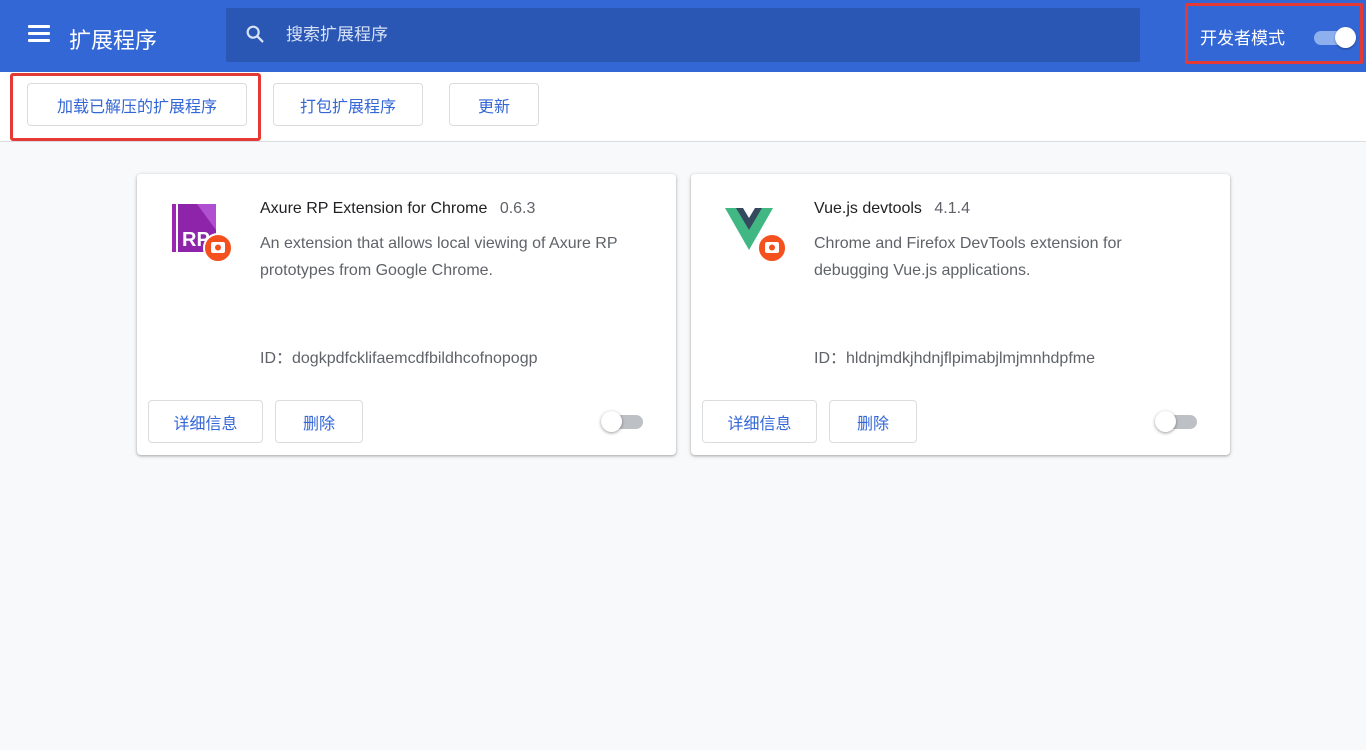 The image size is (1366, 750). What do you see at coordinates (374, 208) in the screenshot?
I see `extension-name: Axure RP Extension for Chrome` at bounding box center [374, 208].